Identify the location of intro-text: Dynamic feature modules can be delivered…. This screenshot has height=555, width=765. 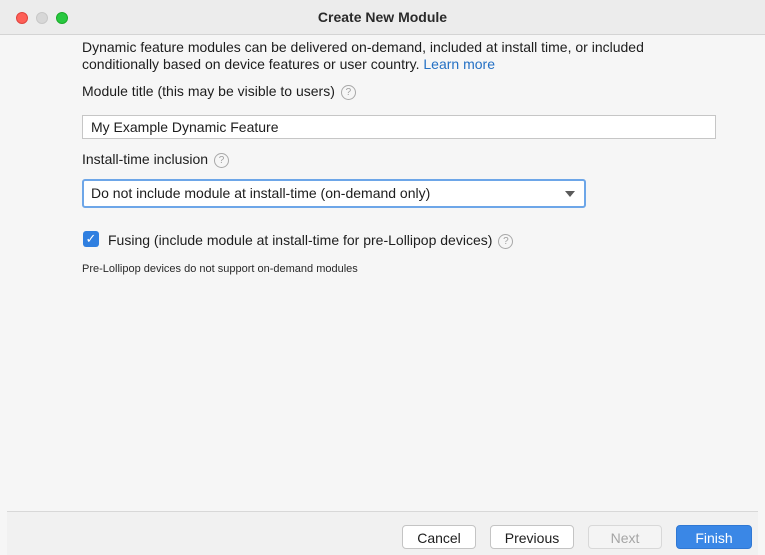
(363, 55).